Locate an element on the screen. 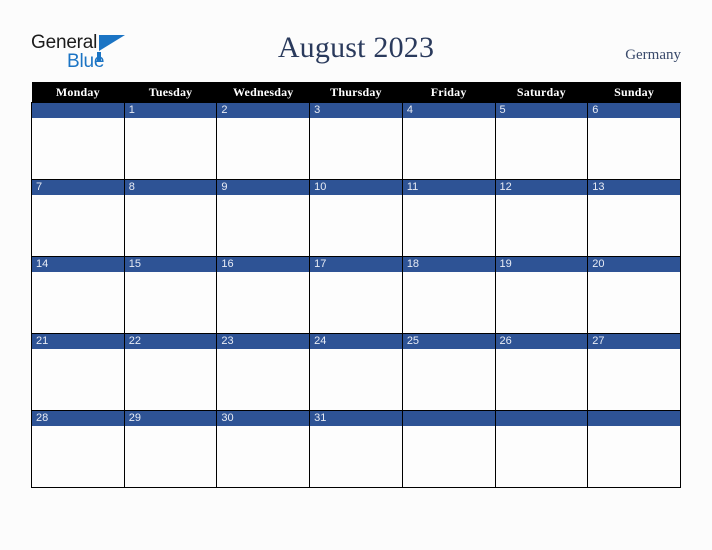 Image resolution: width=712 pixels, height=550 pixels. calendar-day-cell: 3 is located at coordinates (356, 141).